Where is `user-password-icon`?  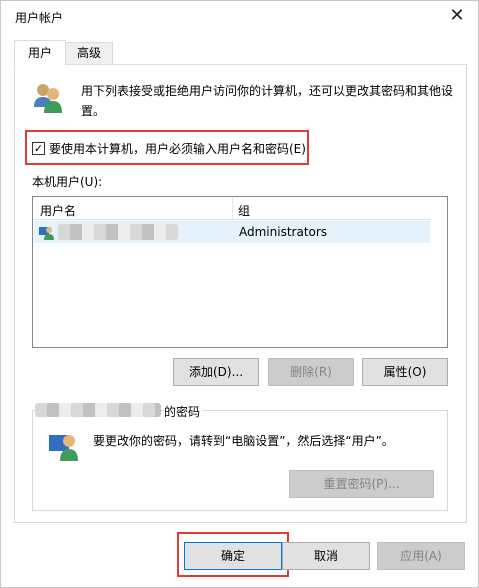 user-password-icon is located at coordinates (63, 448).